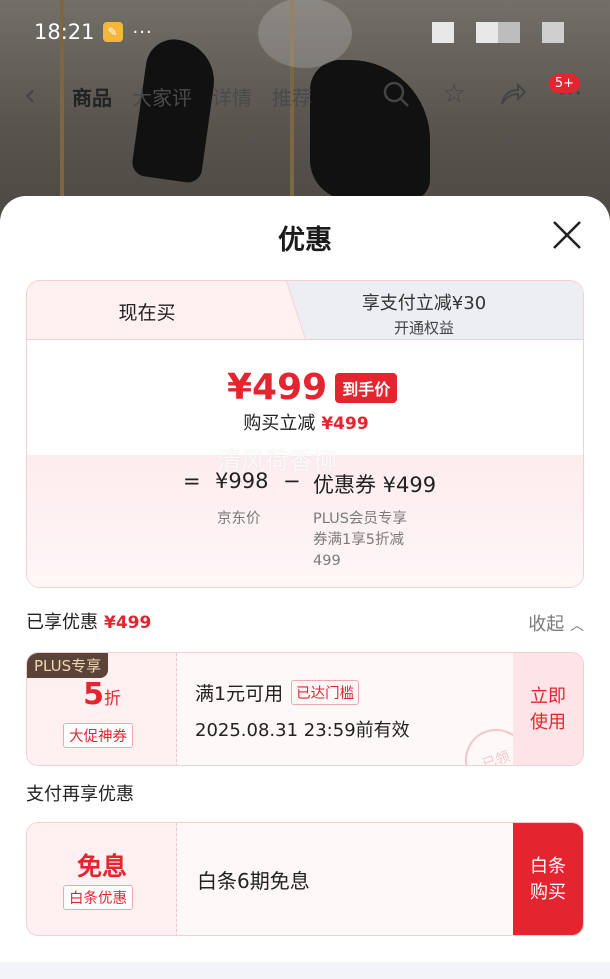 The height and width of the screenshot is (979, 610). What do you see at coordinates (98, 897) in the screenshot?
I see `baitiao-tag: 白条优惠` at bounding box center [98, 897].